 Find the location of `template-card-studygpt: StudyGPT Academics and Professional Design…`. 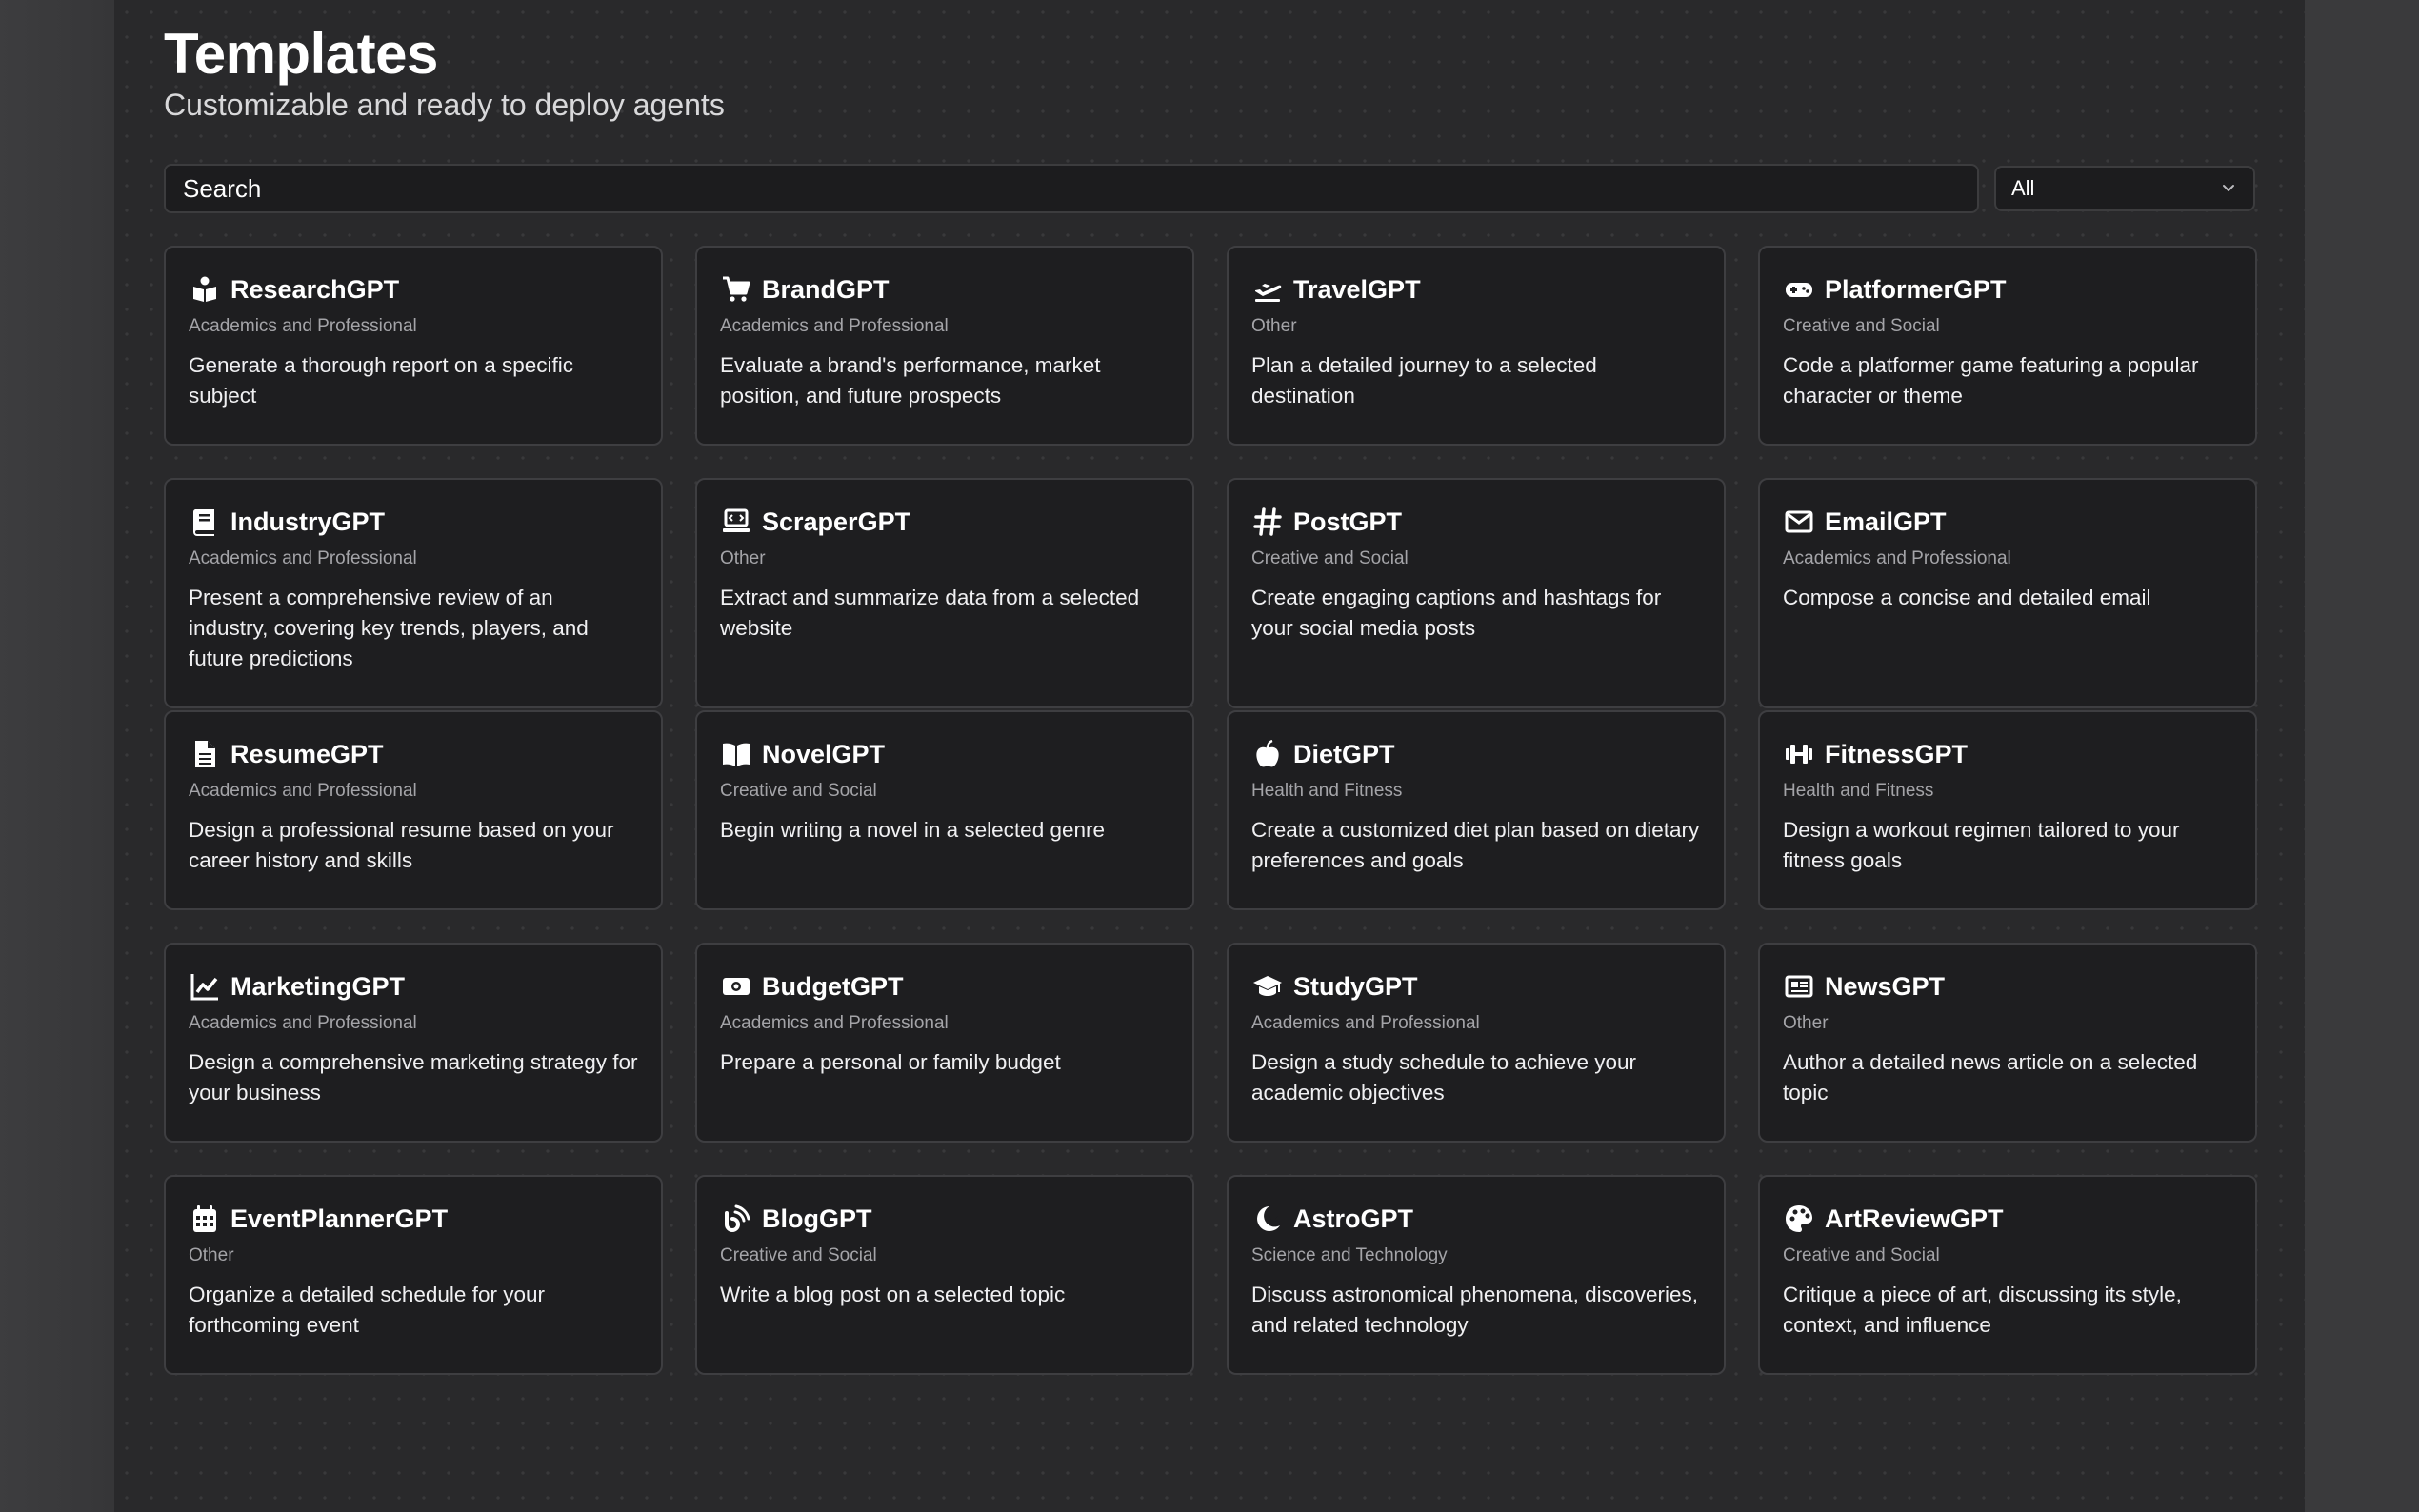

template-card-studygpt: StudyGPT Academics and Professional Design… is located at coordinates (1476, 1043).